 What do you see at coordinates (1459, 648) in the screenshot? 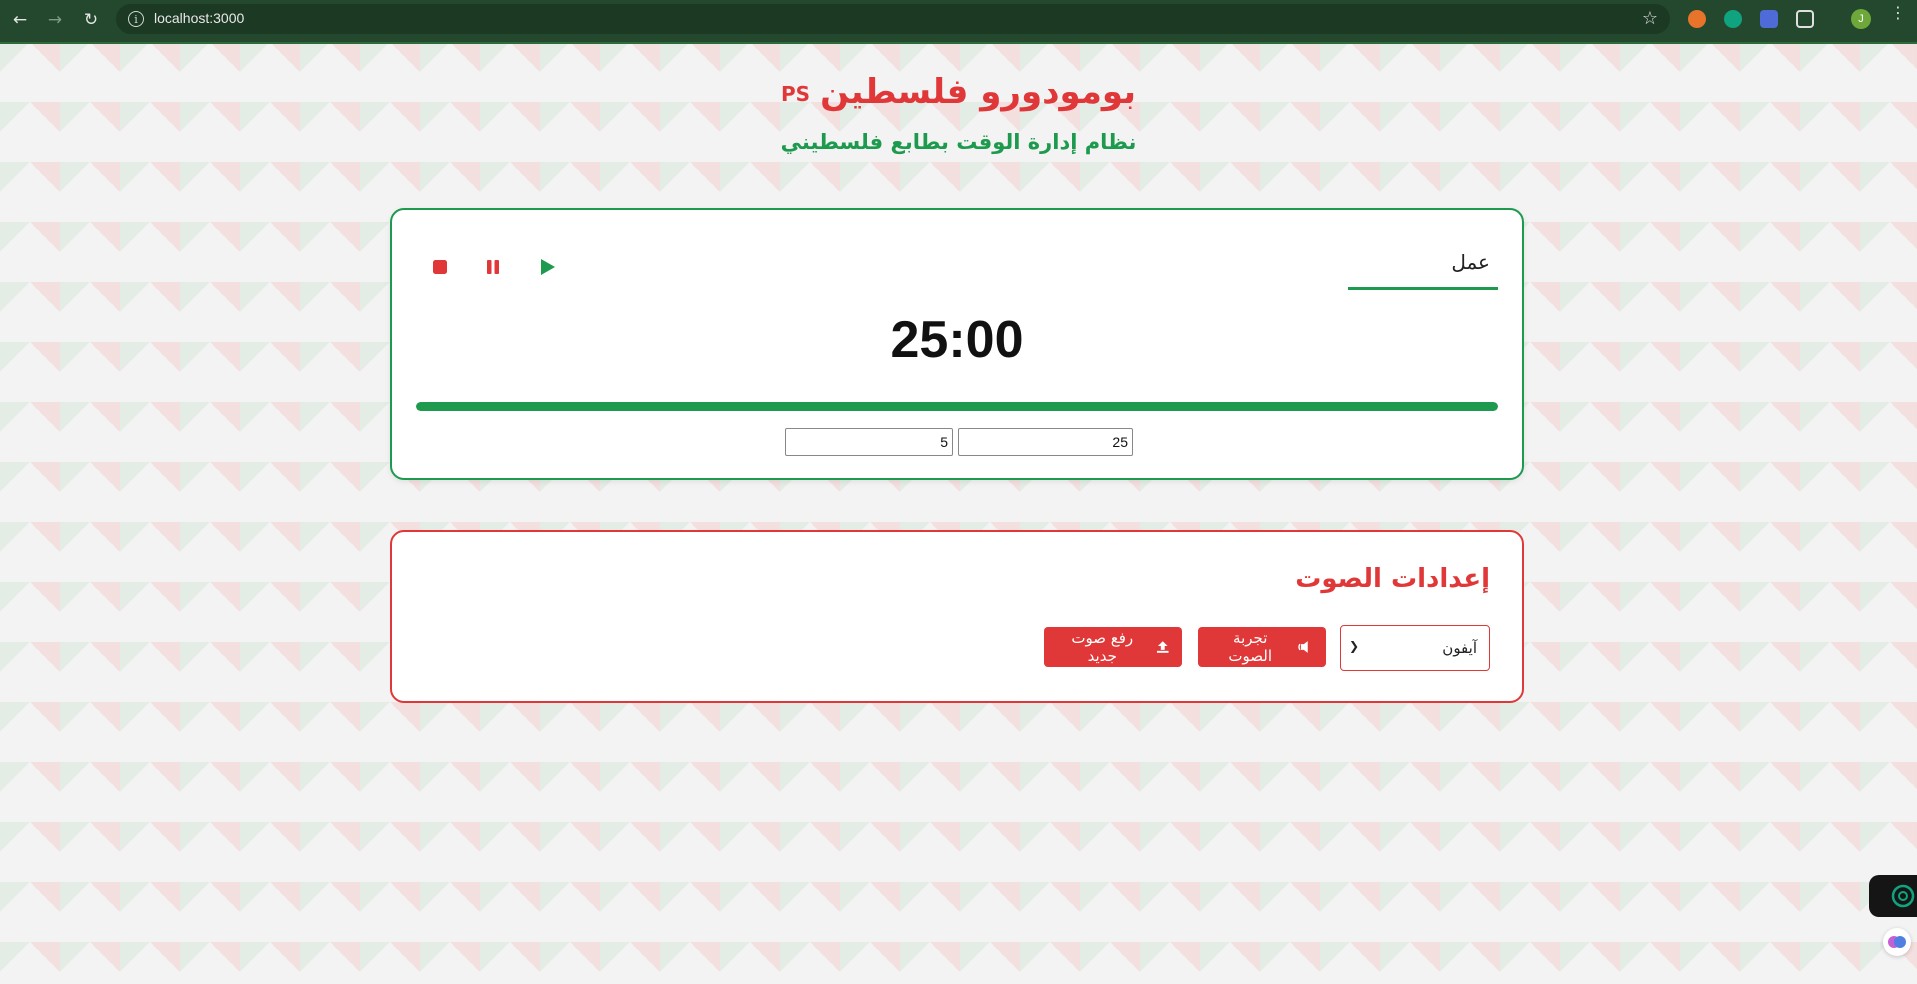
I see `sound-select-value: آيفون` at bounding box center [1459, 648].